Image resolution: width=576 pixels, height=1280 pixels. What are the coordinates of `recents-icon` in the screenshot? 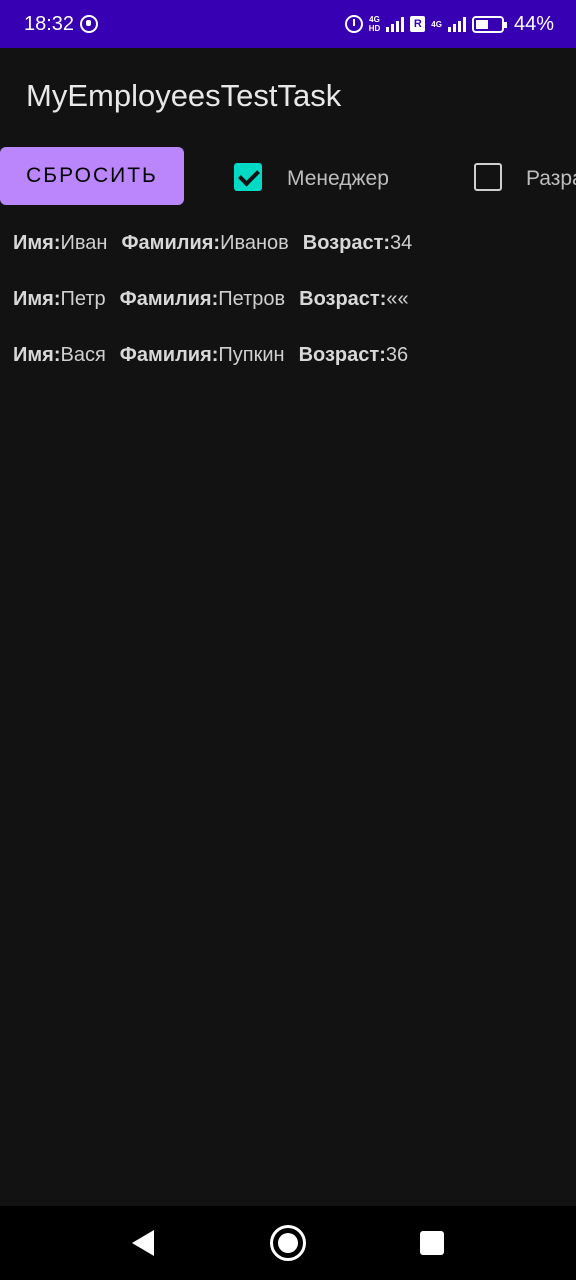 It's located at (432, 1243).